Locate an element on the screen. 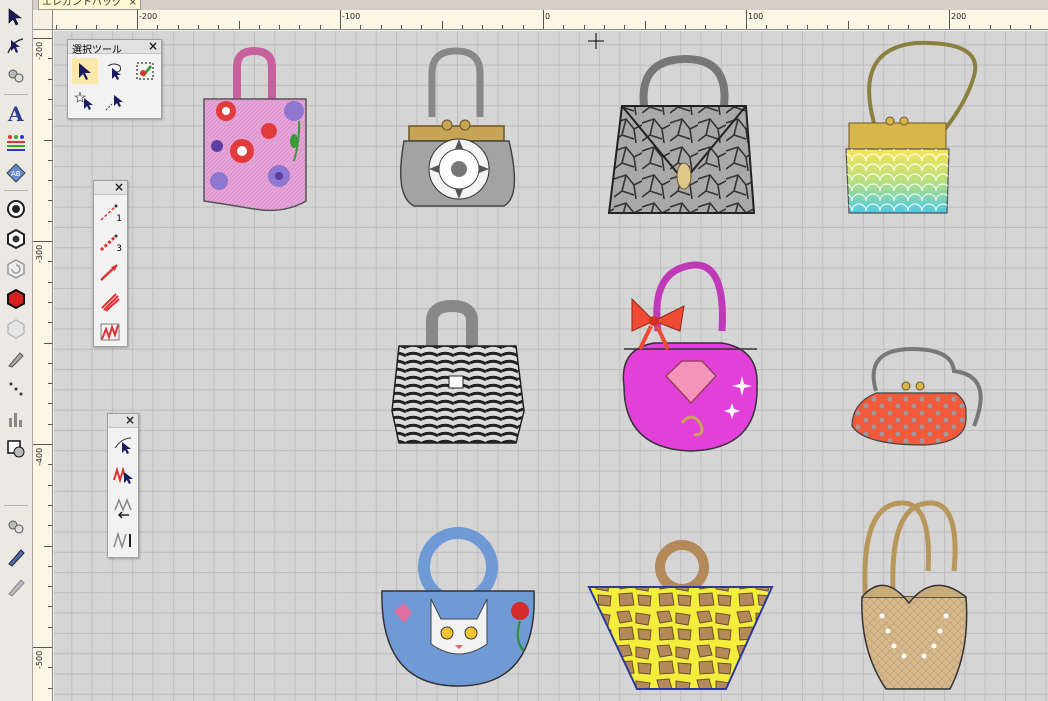  hexagon-gray-tool-icon is located at coordinates (16, 329).